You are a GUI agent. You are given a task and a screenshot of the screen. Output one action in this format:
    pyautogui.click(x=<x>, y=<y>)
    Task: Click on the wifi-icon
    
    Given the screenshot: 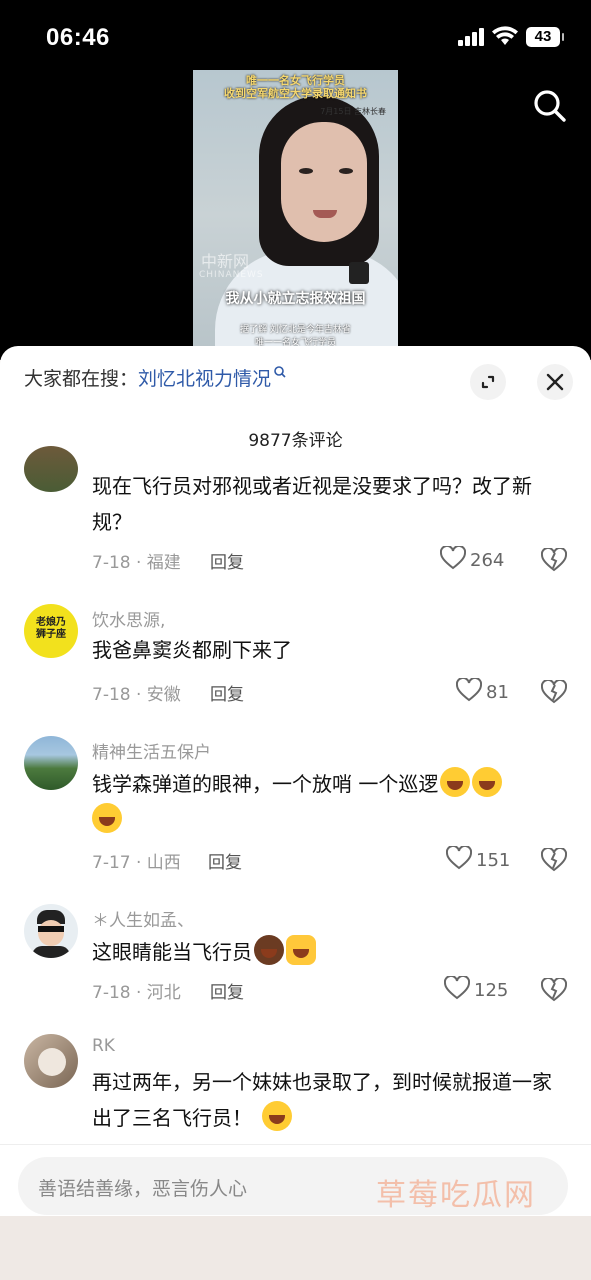 What is the action you would take?
    pyautogui.click(x=505, y=35)
    